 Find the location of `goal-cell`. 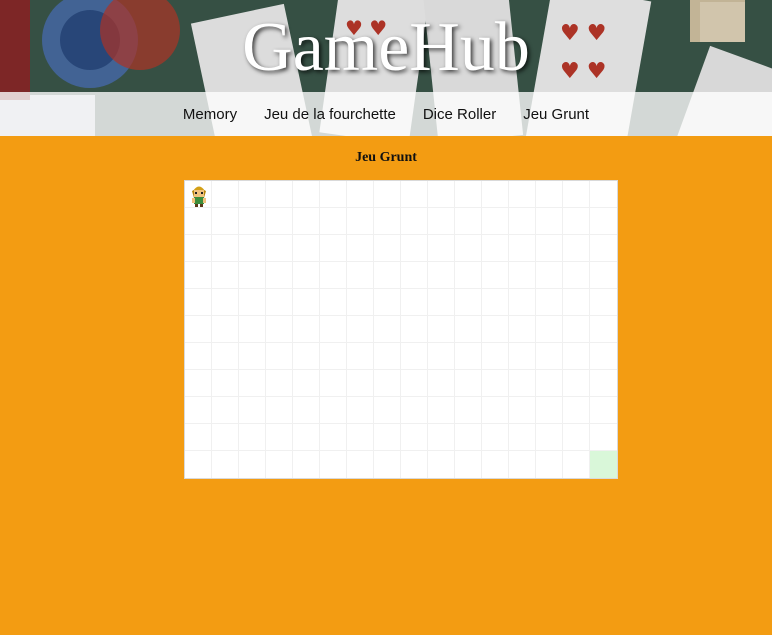

goal-cell is located at coordinates (603, 464).